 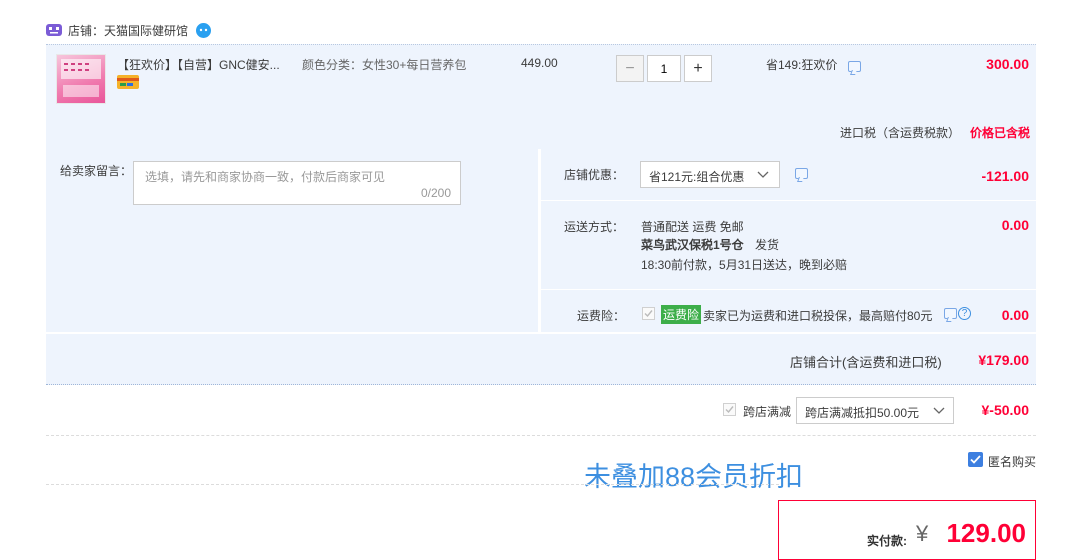 I want to click on insurance-text: 卖家已为运费和进口税投保，最高赔付80元, so click(x=818, y=316).